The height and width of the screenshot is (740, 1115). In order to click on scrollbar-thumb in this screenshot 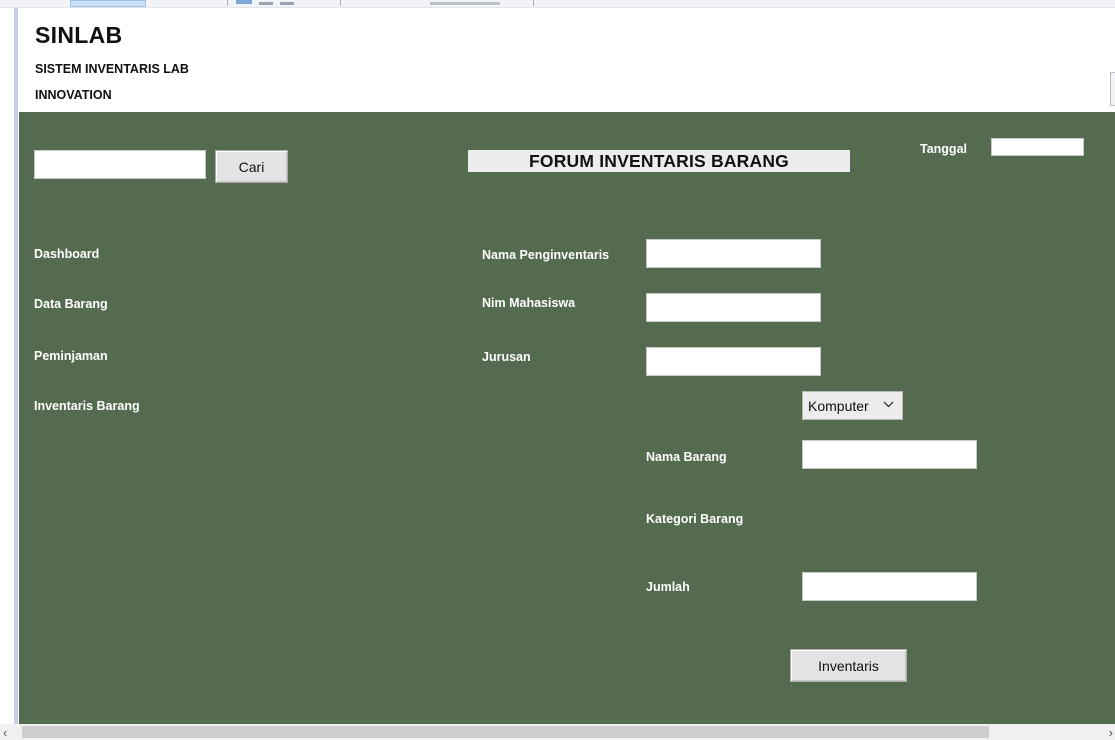, I will do `click(505, 732)`.